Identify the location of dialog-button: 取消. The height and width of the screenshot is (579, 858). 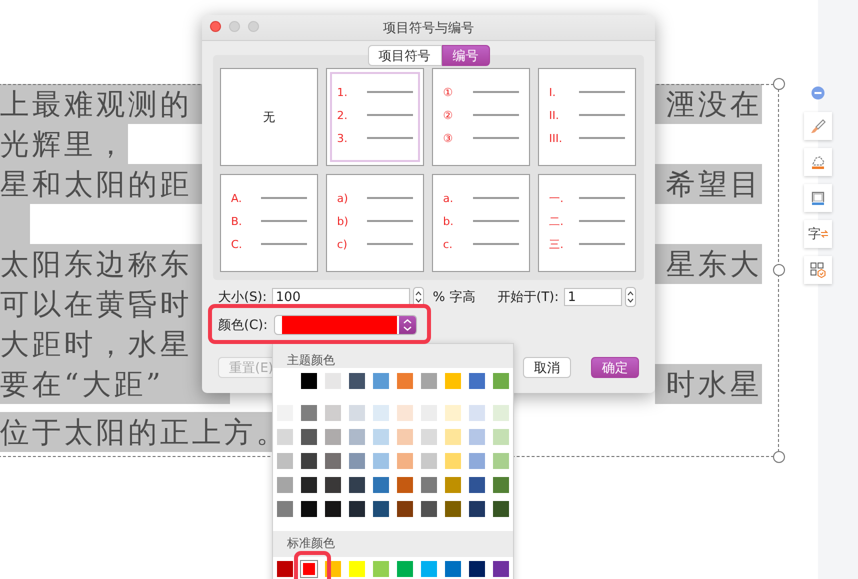
(547, 367).